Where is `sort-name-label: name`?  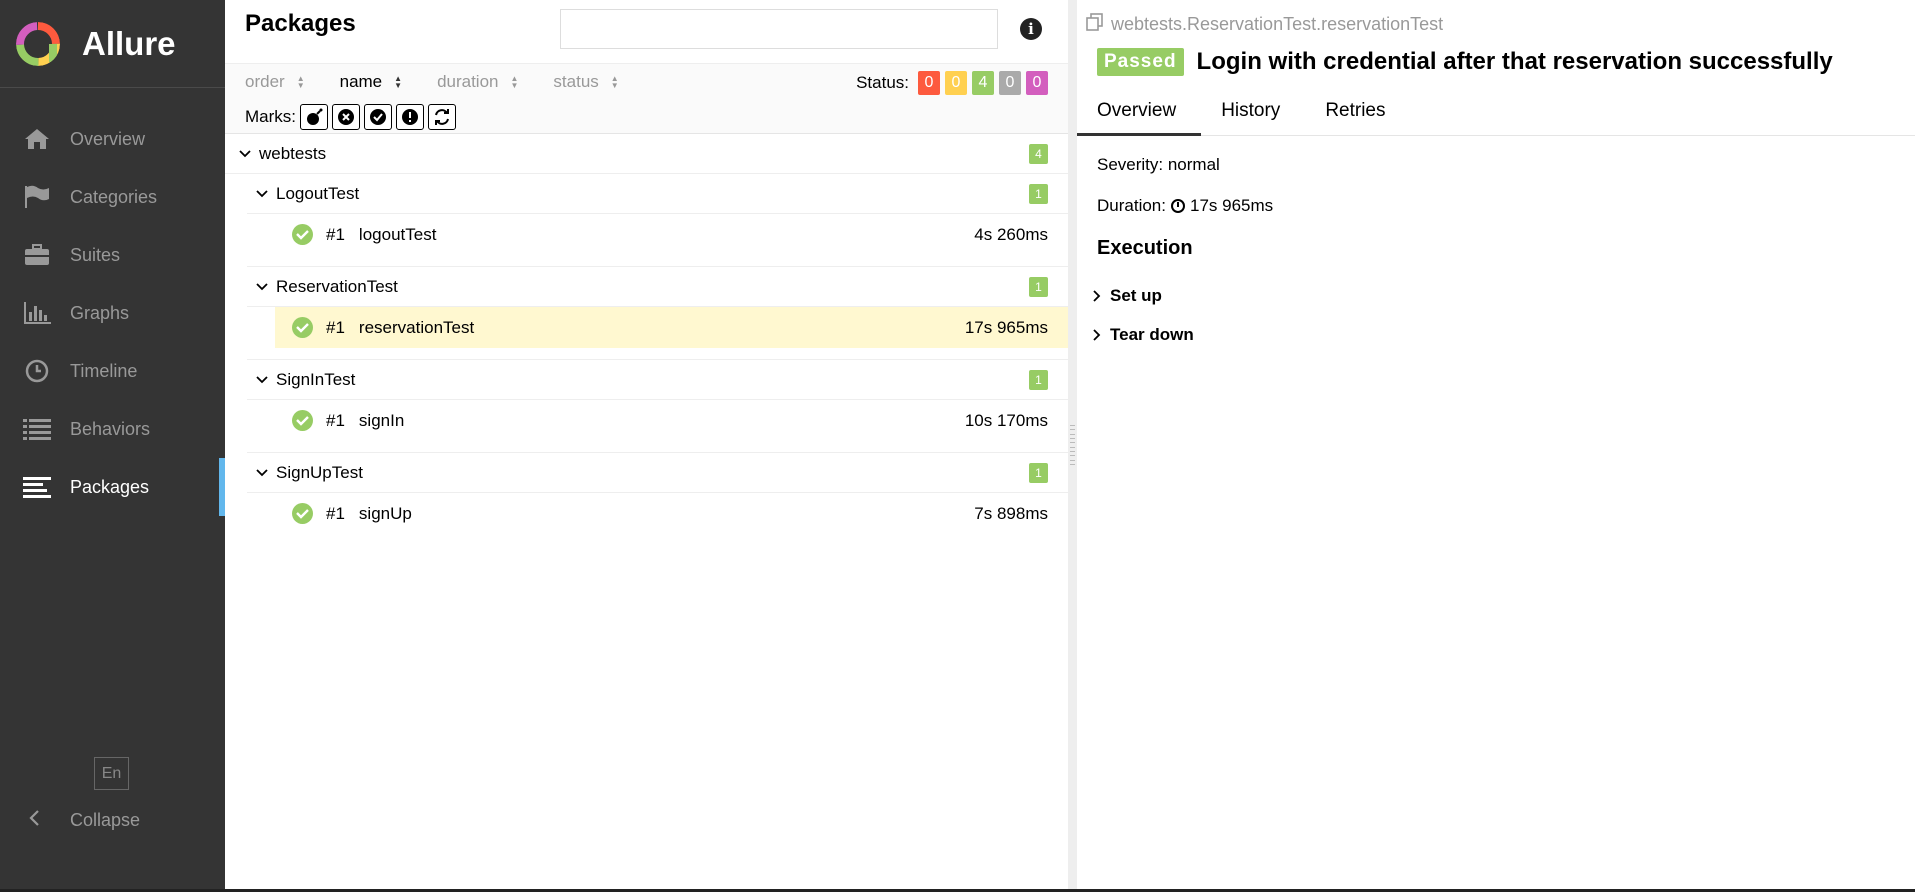 sort-name-label: name is located at coordinates (361, 81).